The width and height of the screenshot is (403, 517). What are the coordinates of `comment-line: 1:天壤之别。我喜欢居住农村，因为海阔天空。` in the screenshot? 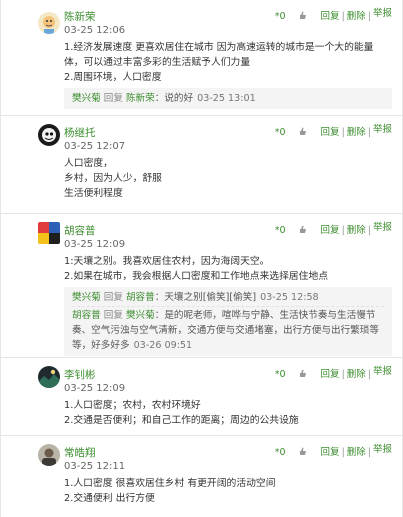 It's located at (167, 261).